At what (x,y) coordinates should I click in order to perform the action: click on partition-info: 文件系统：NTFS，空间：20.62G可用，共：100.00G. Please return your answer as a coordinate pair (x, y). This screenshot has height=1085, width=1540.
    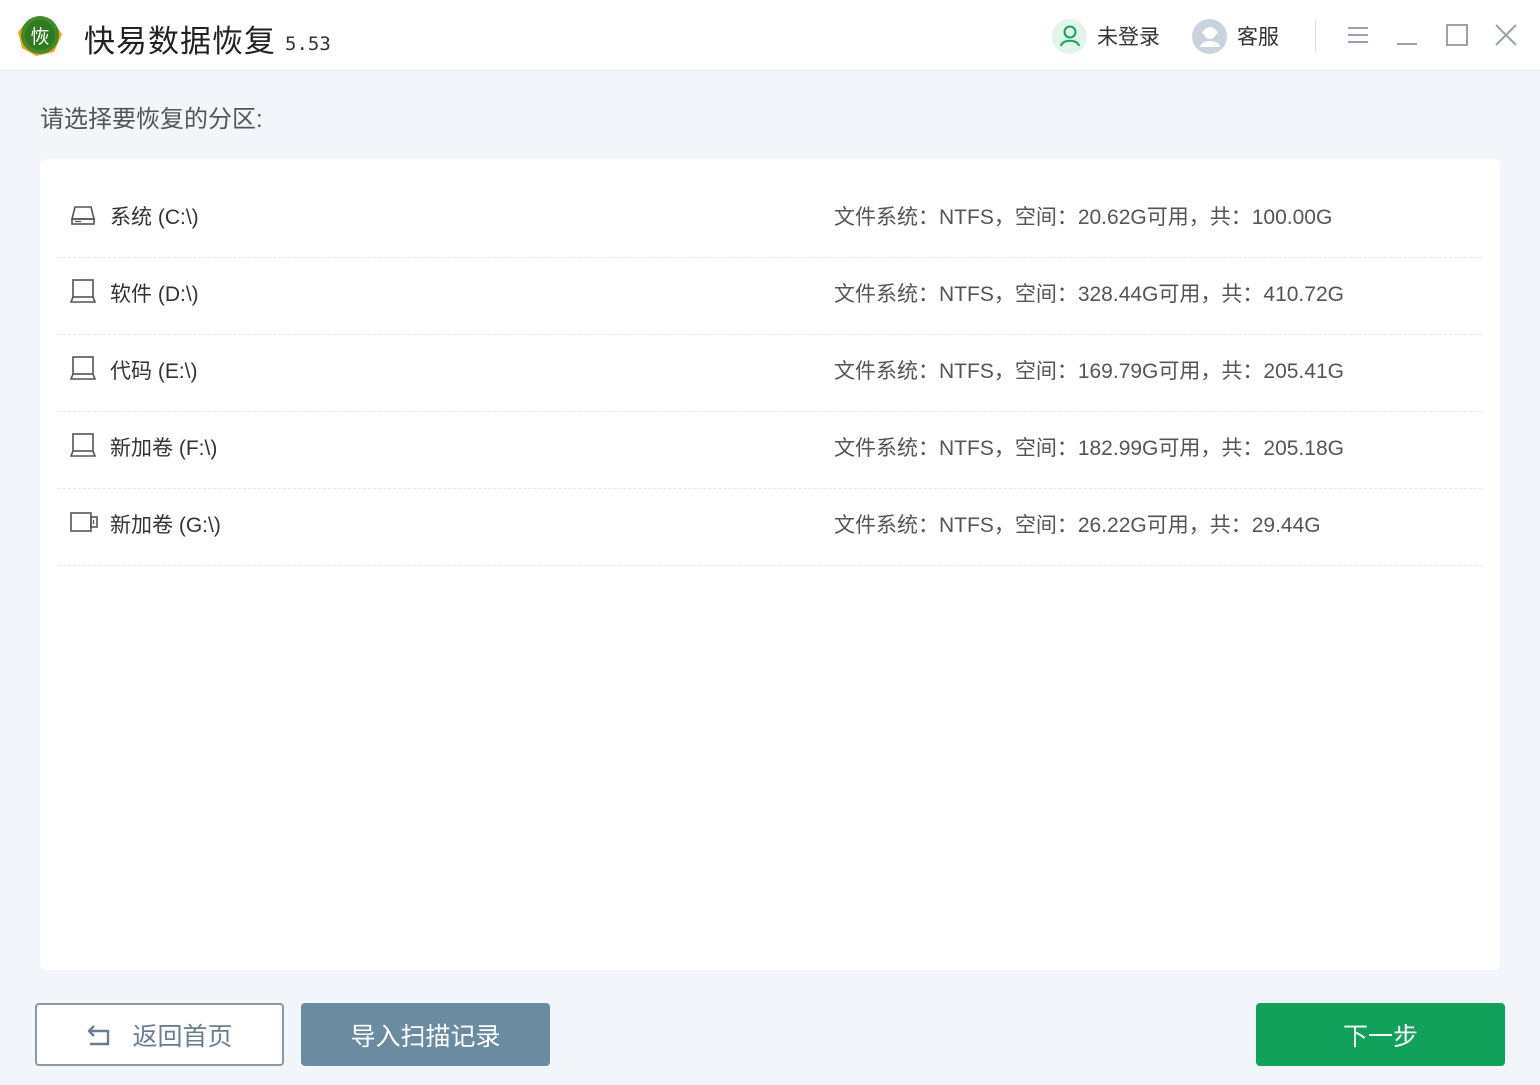
    Looking at the image, I should click on (1083, 217).